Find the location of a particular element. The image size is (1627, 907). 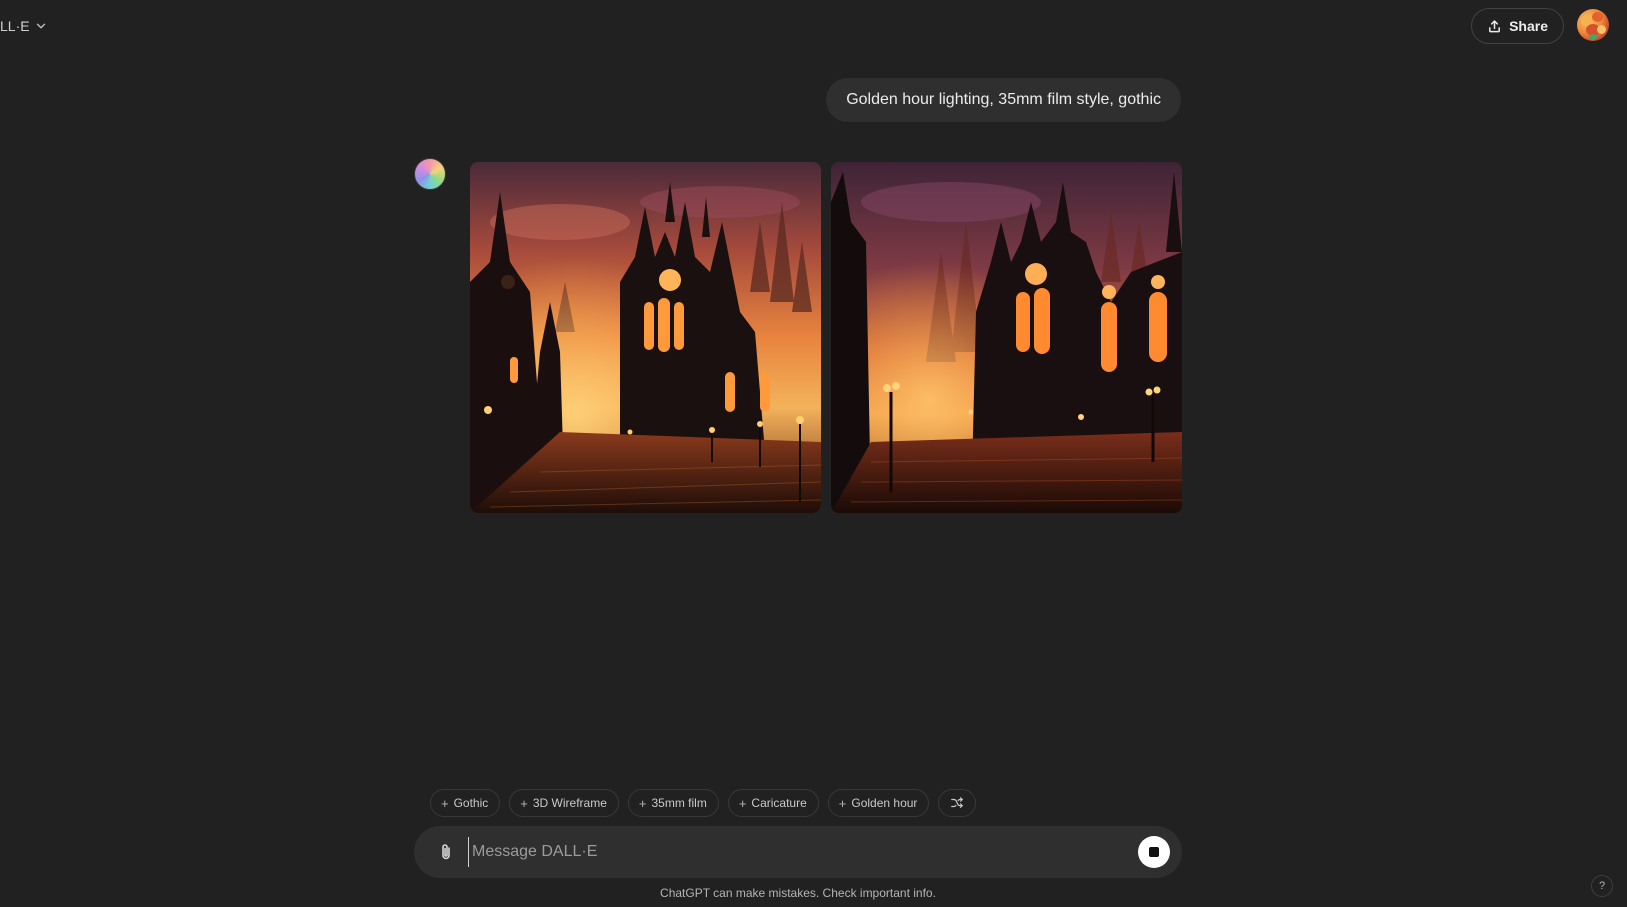

attach-button is located at coordinates (446, 852).